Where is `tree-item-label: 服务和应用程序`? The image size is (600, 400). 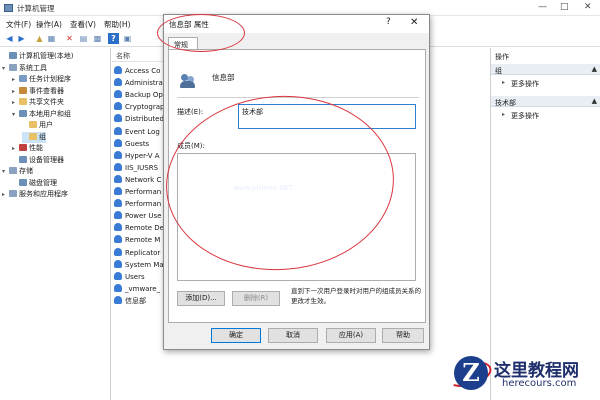 tree-item-label: 服务和应用程序 is located at coordinates (43, 194).